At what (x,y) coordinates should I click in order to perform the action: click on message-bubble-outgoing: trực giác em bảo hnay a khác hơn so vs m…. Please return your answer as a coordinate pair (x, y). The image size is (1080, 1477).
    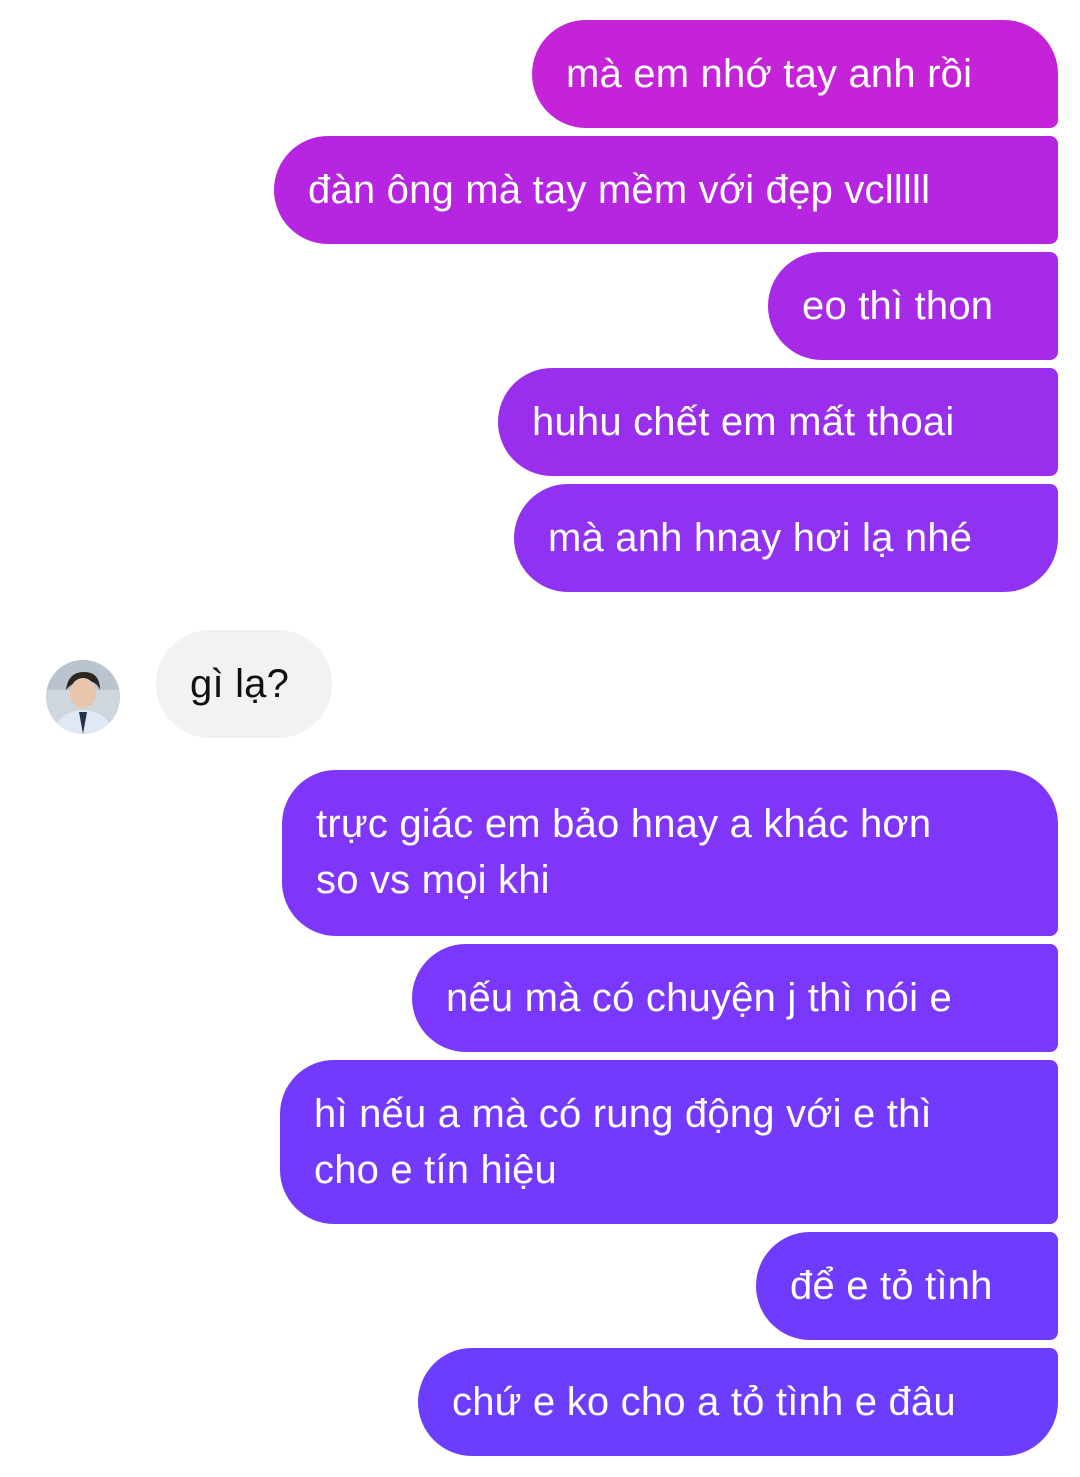
    Looking at the image, I should click on (670, 853).